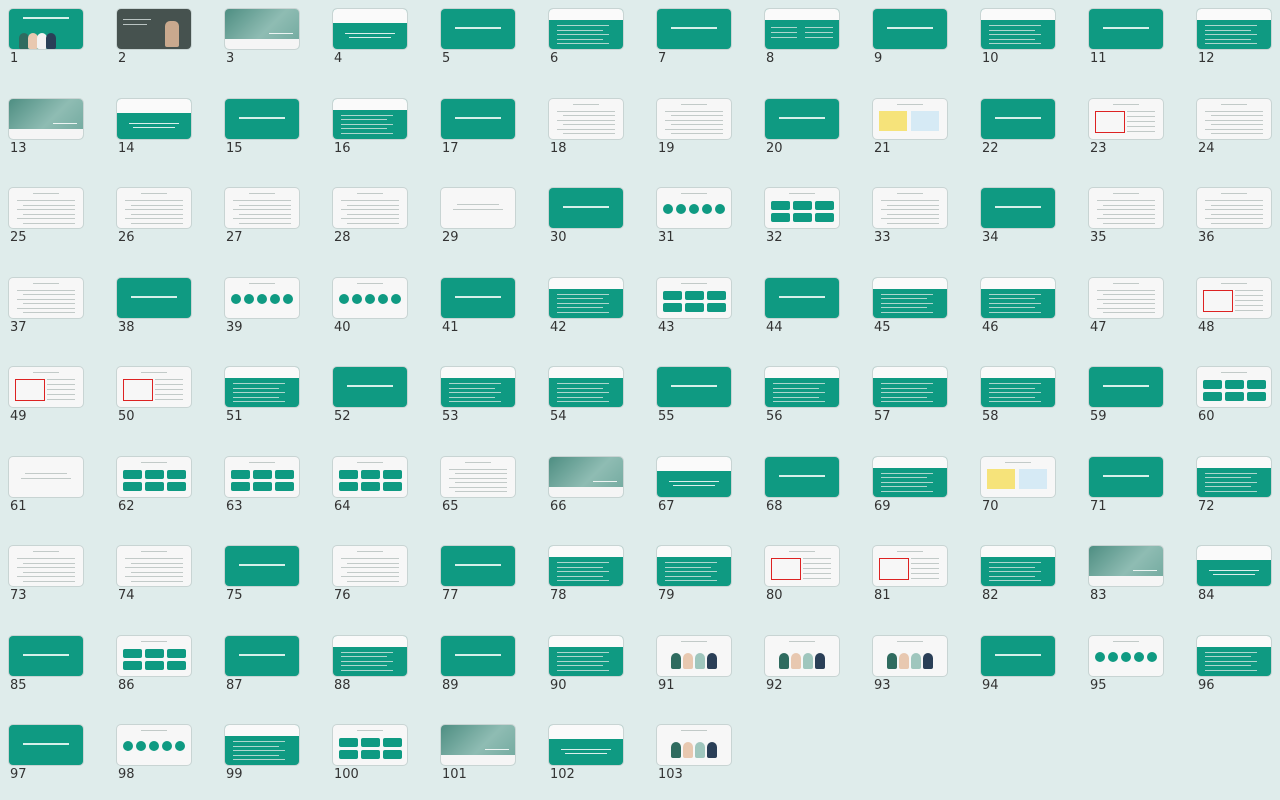  I want to click on slide-item: 8, so click(811, 42).